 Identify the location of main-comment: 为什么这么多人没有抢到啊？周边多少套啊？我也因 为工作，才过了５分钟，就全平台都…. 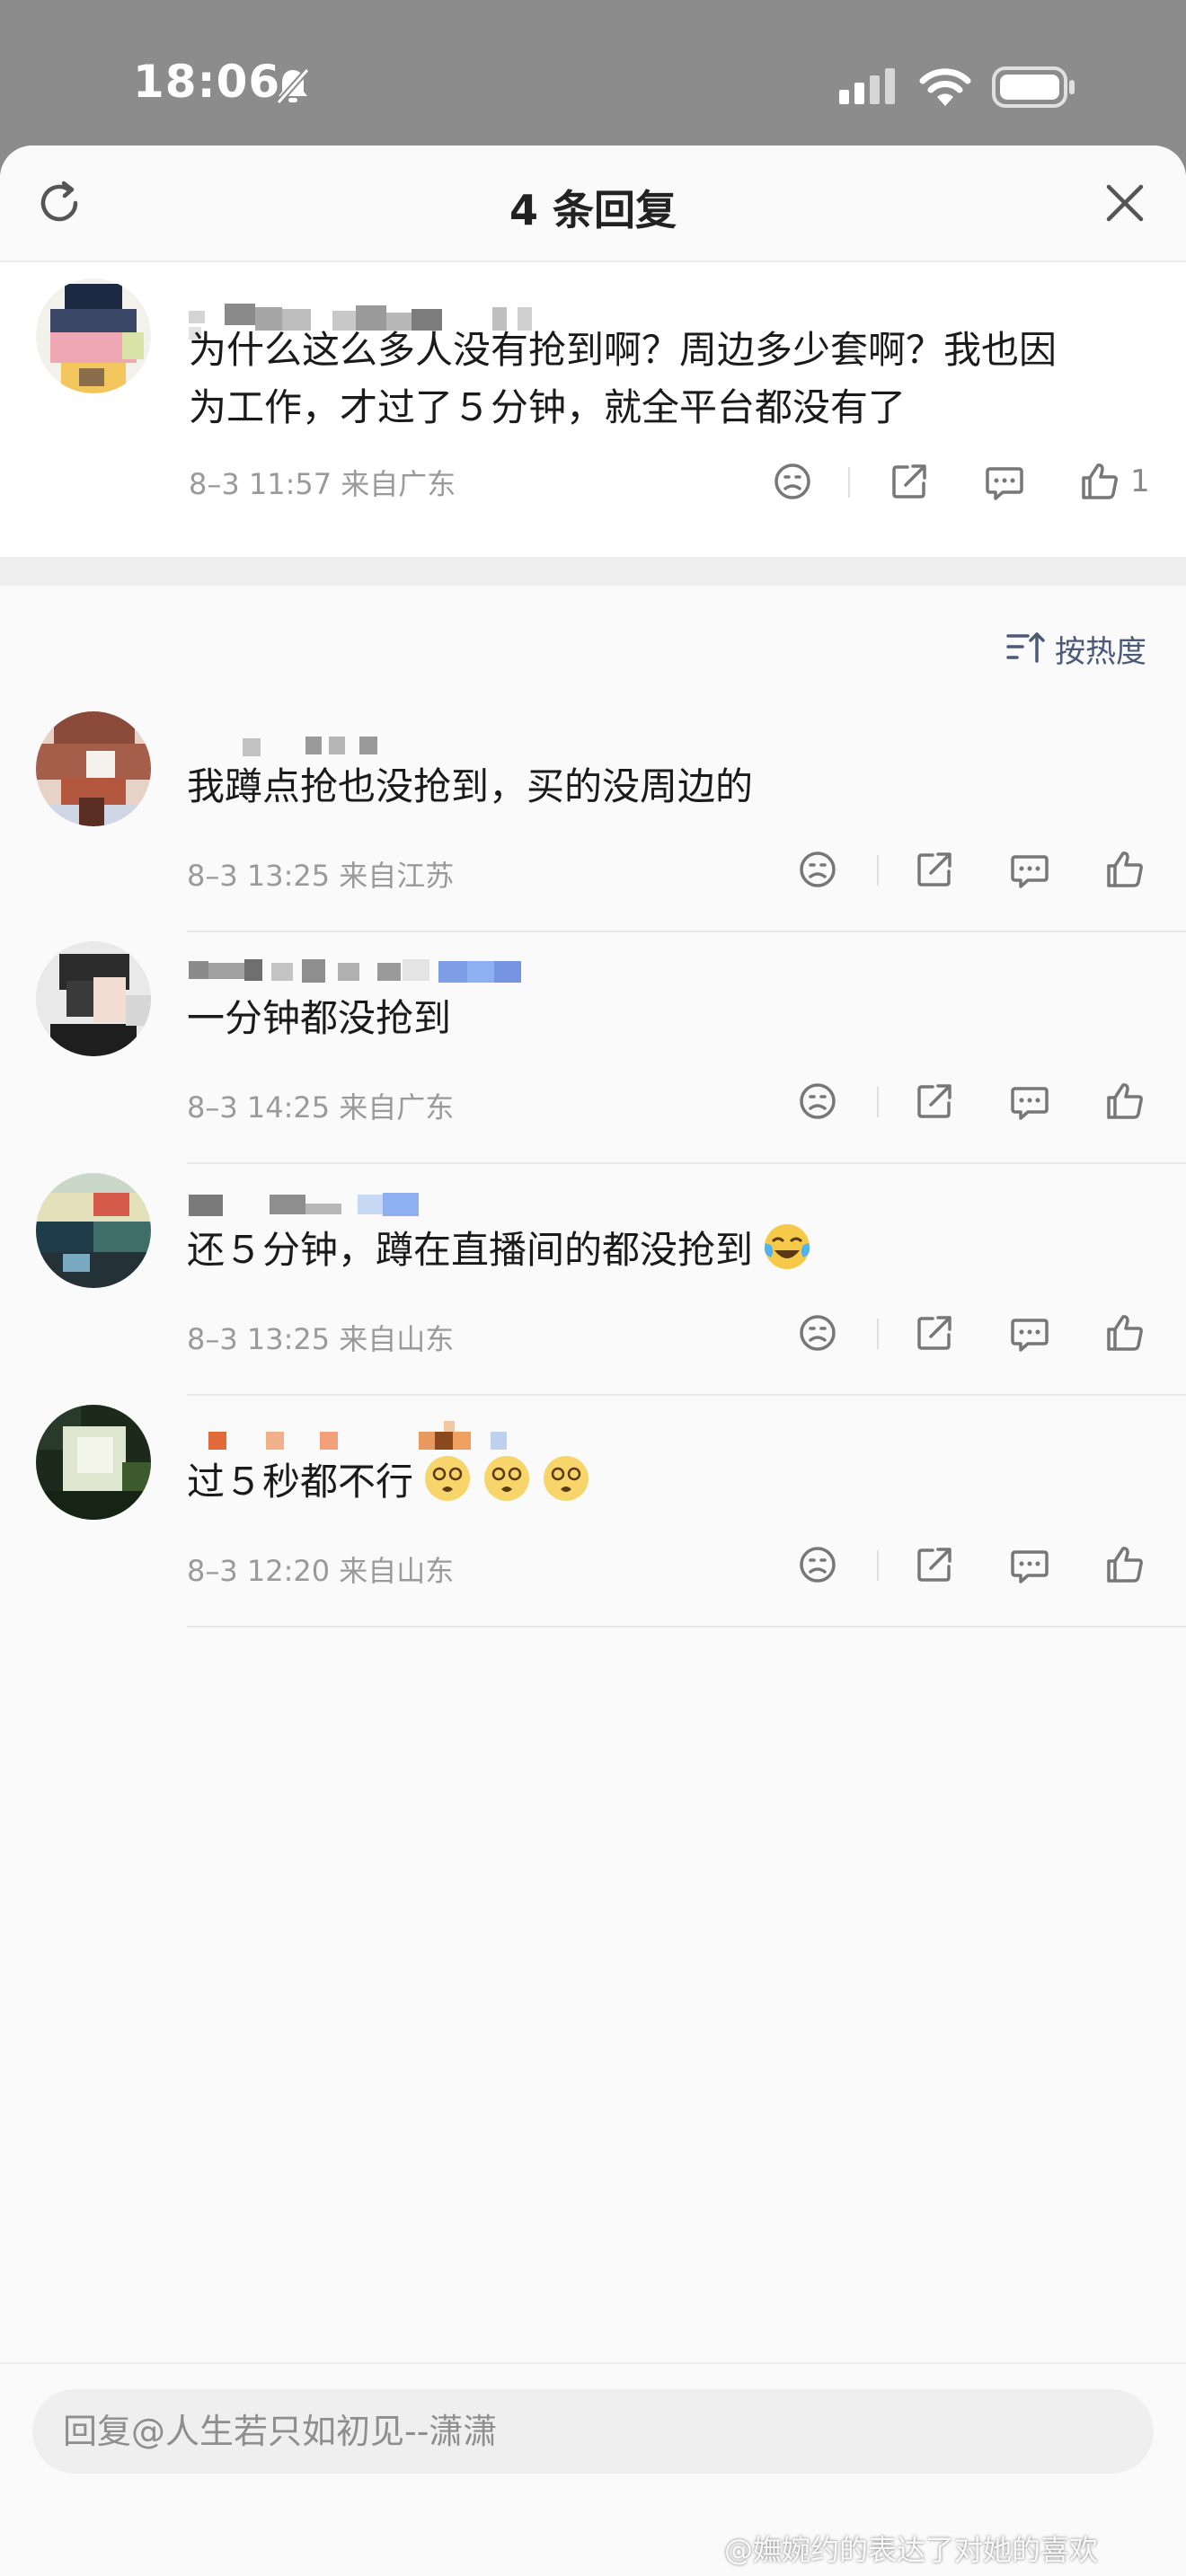
(593, 409).